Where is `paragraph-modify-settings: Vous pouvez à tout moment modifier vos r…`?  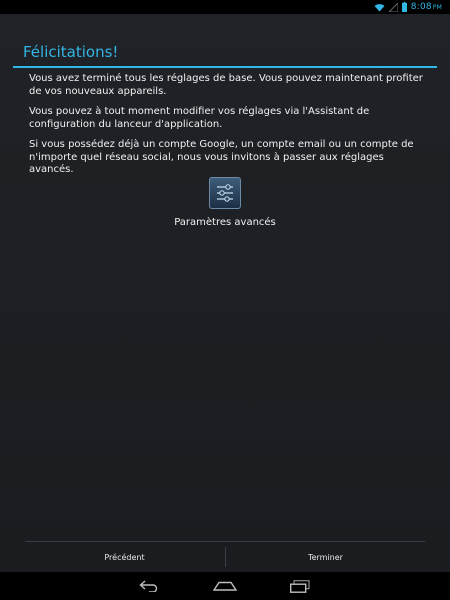 paragraph-modify-settings: Vous pouvez à tout moment modifier vos r… is located at coordinates (199, 118).